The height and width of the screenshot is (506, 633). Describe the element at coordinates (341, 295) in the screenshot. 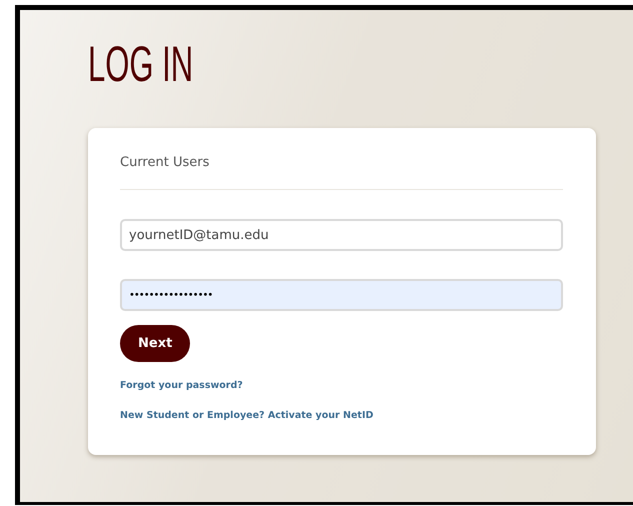

I see `password-field: •••••••••••••••••` at that location.